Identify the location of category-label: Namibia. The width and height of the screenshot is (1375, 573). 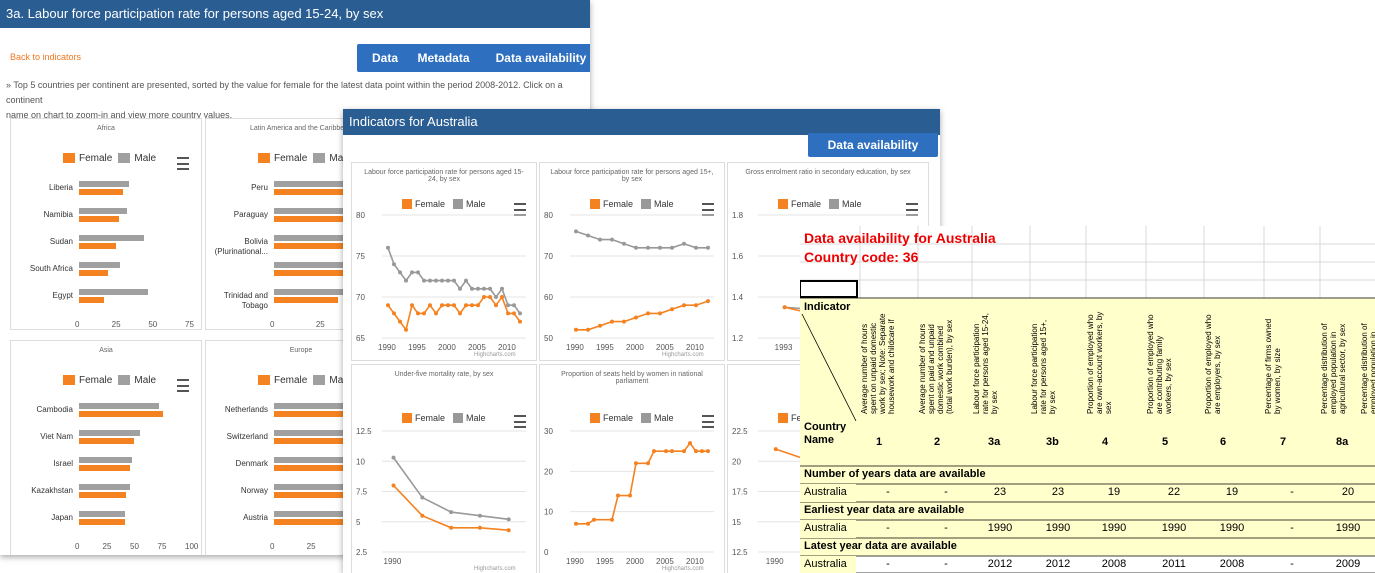
(42, 215).